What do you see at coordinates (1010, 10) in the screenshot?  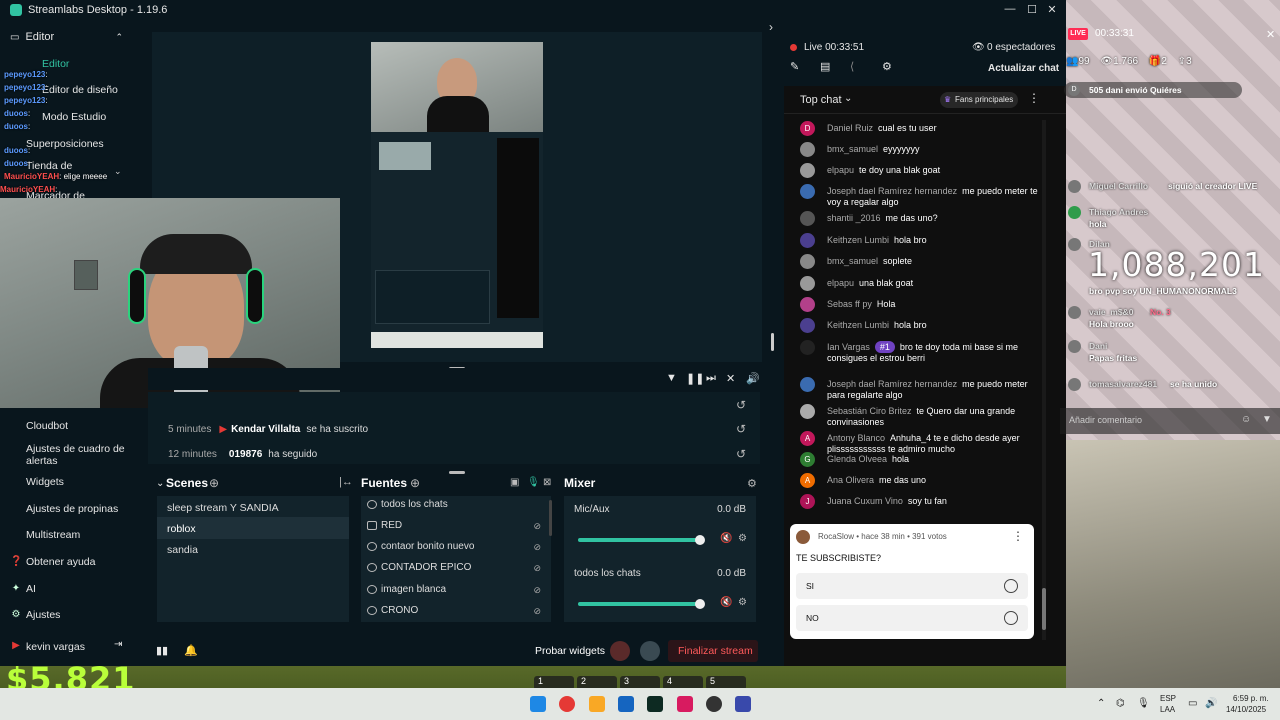 I see `minimize-button: —` at bounding box center [1010, 10].